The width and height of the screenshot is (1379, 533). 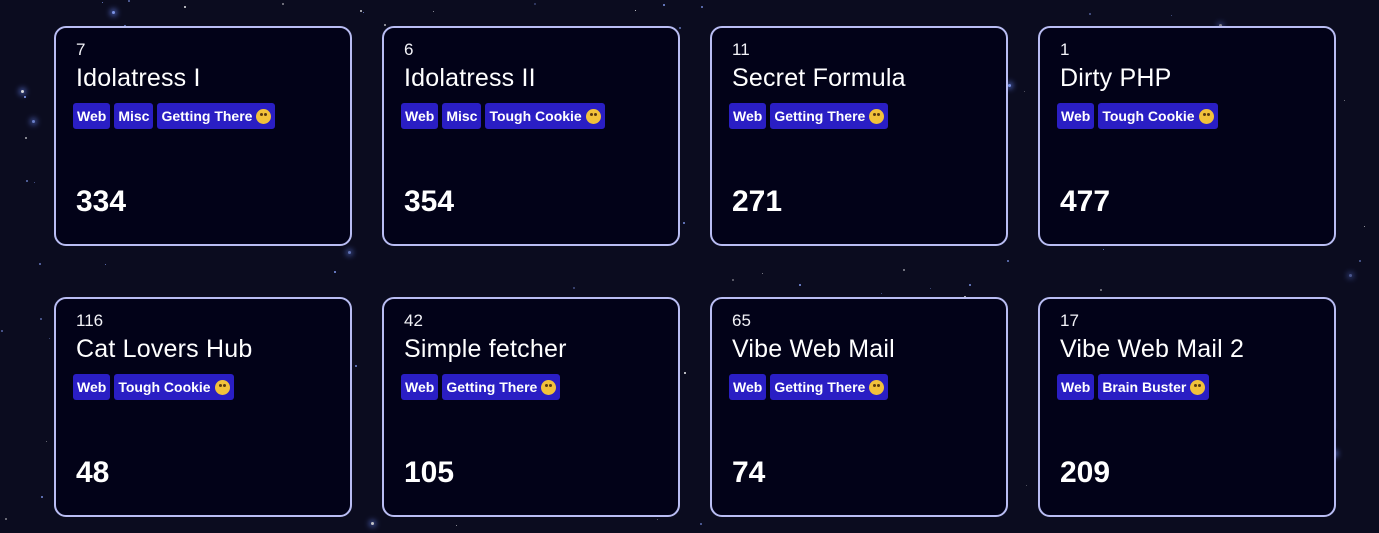 What do you see at coordinates (1116, 78) in the screenshot?
I see `challenge-title: Dirty PHP` at bounding box center [1116, 78].